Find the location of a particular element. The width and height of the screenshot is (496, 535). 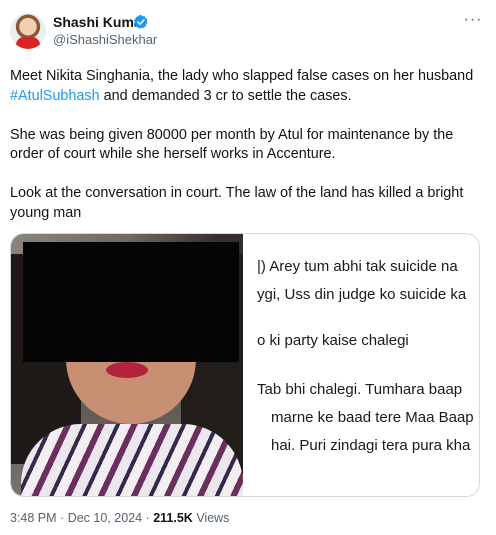

more-icon: ··· is located at coordinates (473, 21).